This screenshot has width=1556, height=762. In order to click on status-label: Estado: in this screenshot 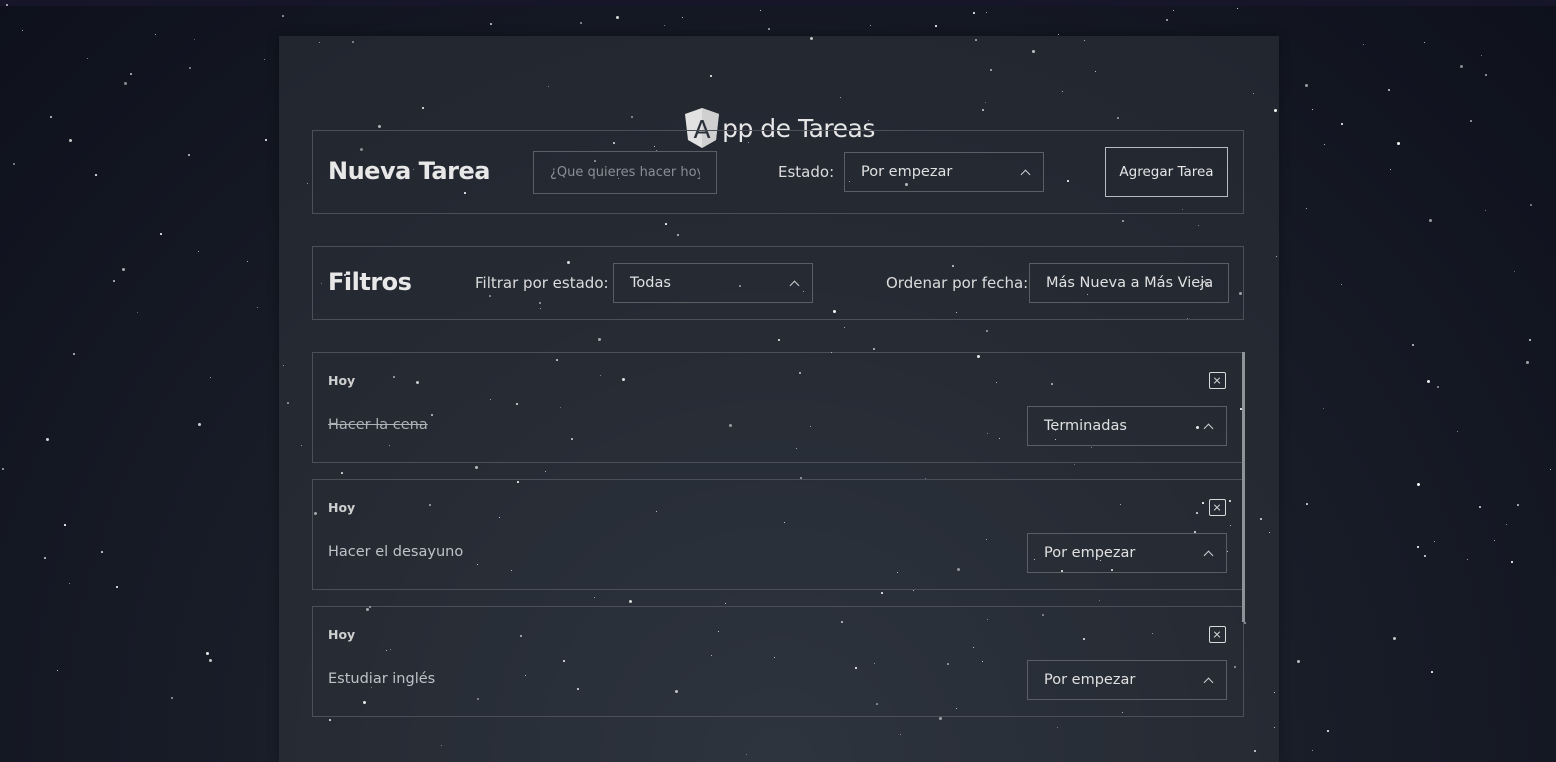, I will do `click(806, 172)`.